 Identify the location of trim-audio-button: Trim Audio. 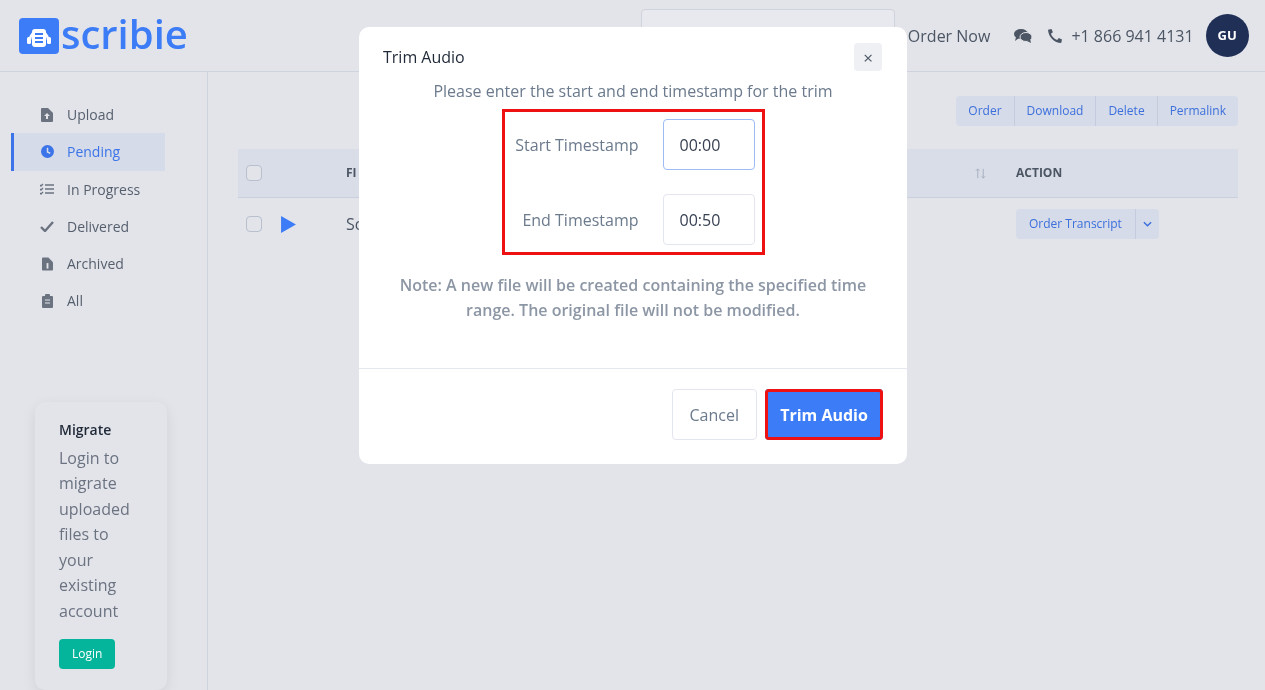
(824, 414).